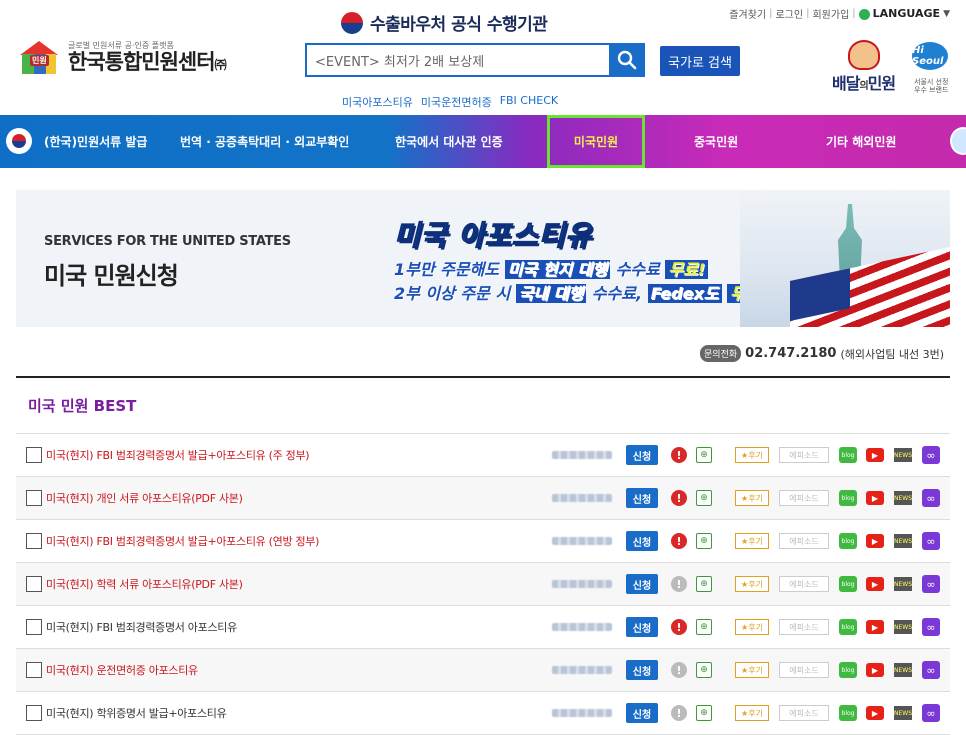 This screenshot has width=966, height=735. Describe the element at coordinates (551, 268) in the screenshot. I see `hero-line-1: 1부만 주문해도 미국 현지 대행 수수료 무료!` at that location.